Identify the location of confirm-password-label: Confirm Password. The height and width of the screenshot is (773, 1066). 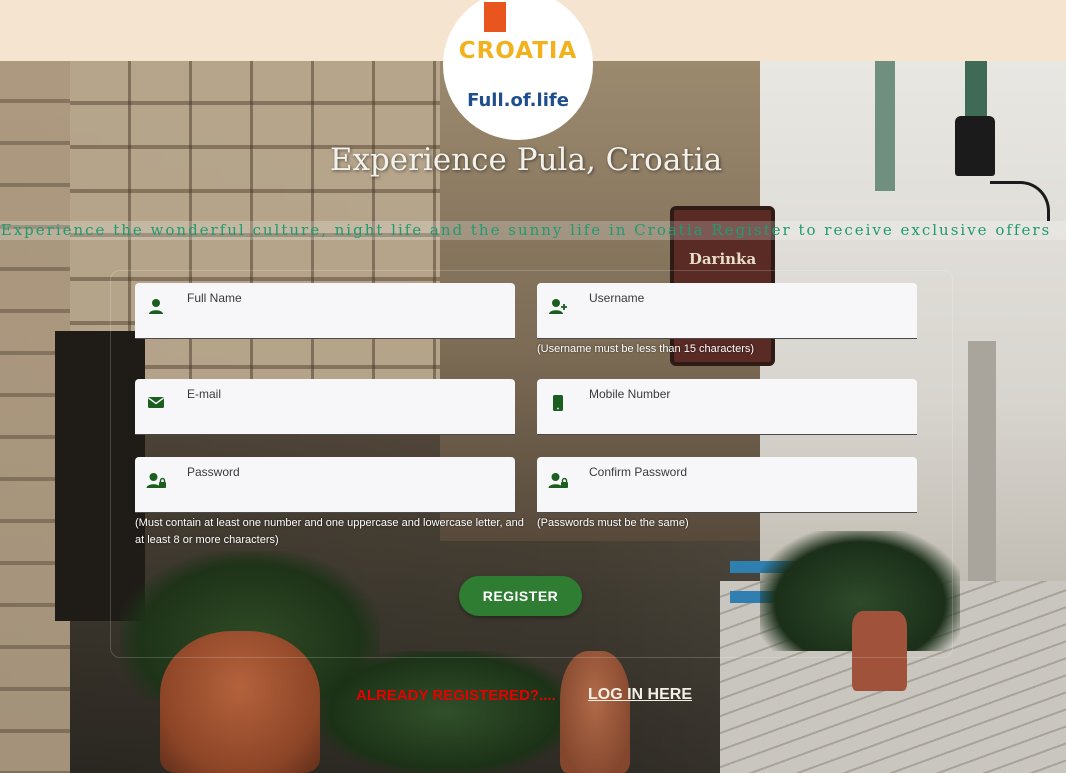
(638, 472).